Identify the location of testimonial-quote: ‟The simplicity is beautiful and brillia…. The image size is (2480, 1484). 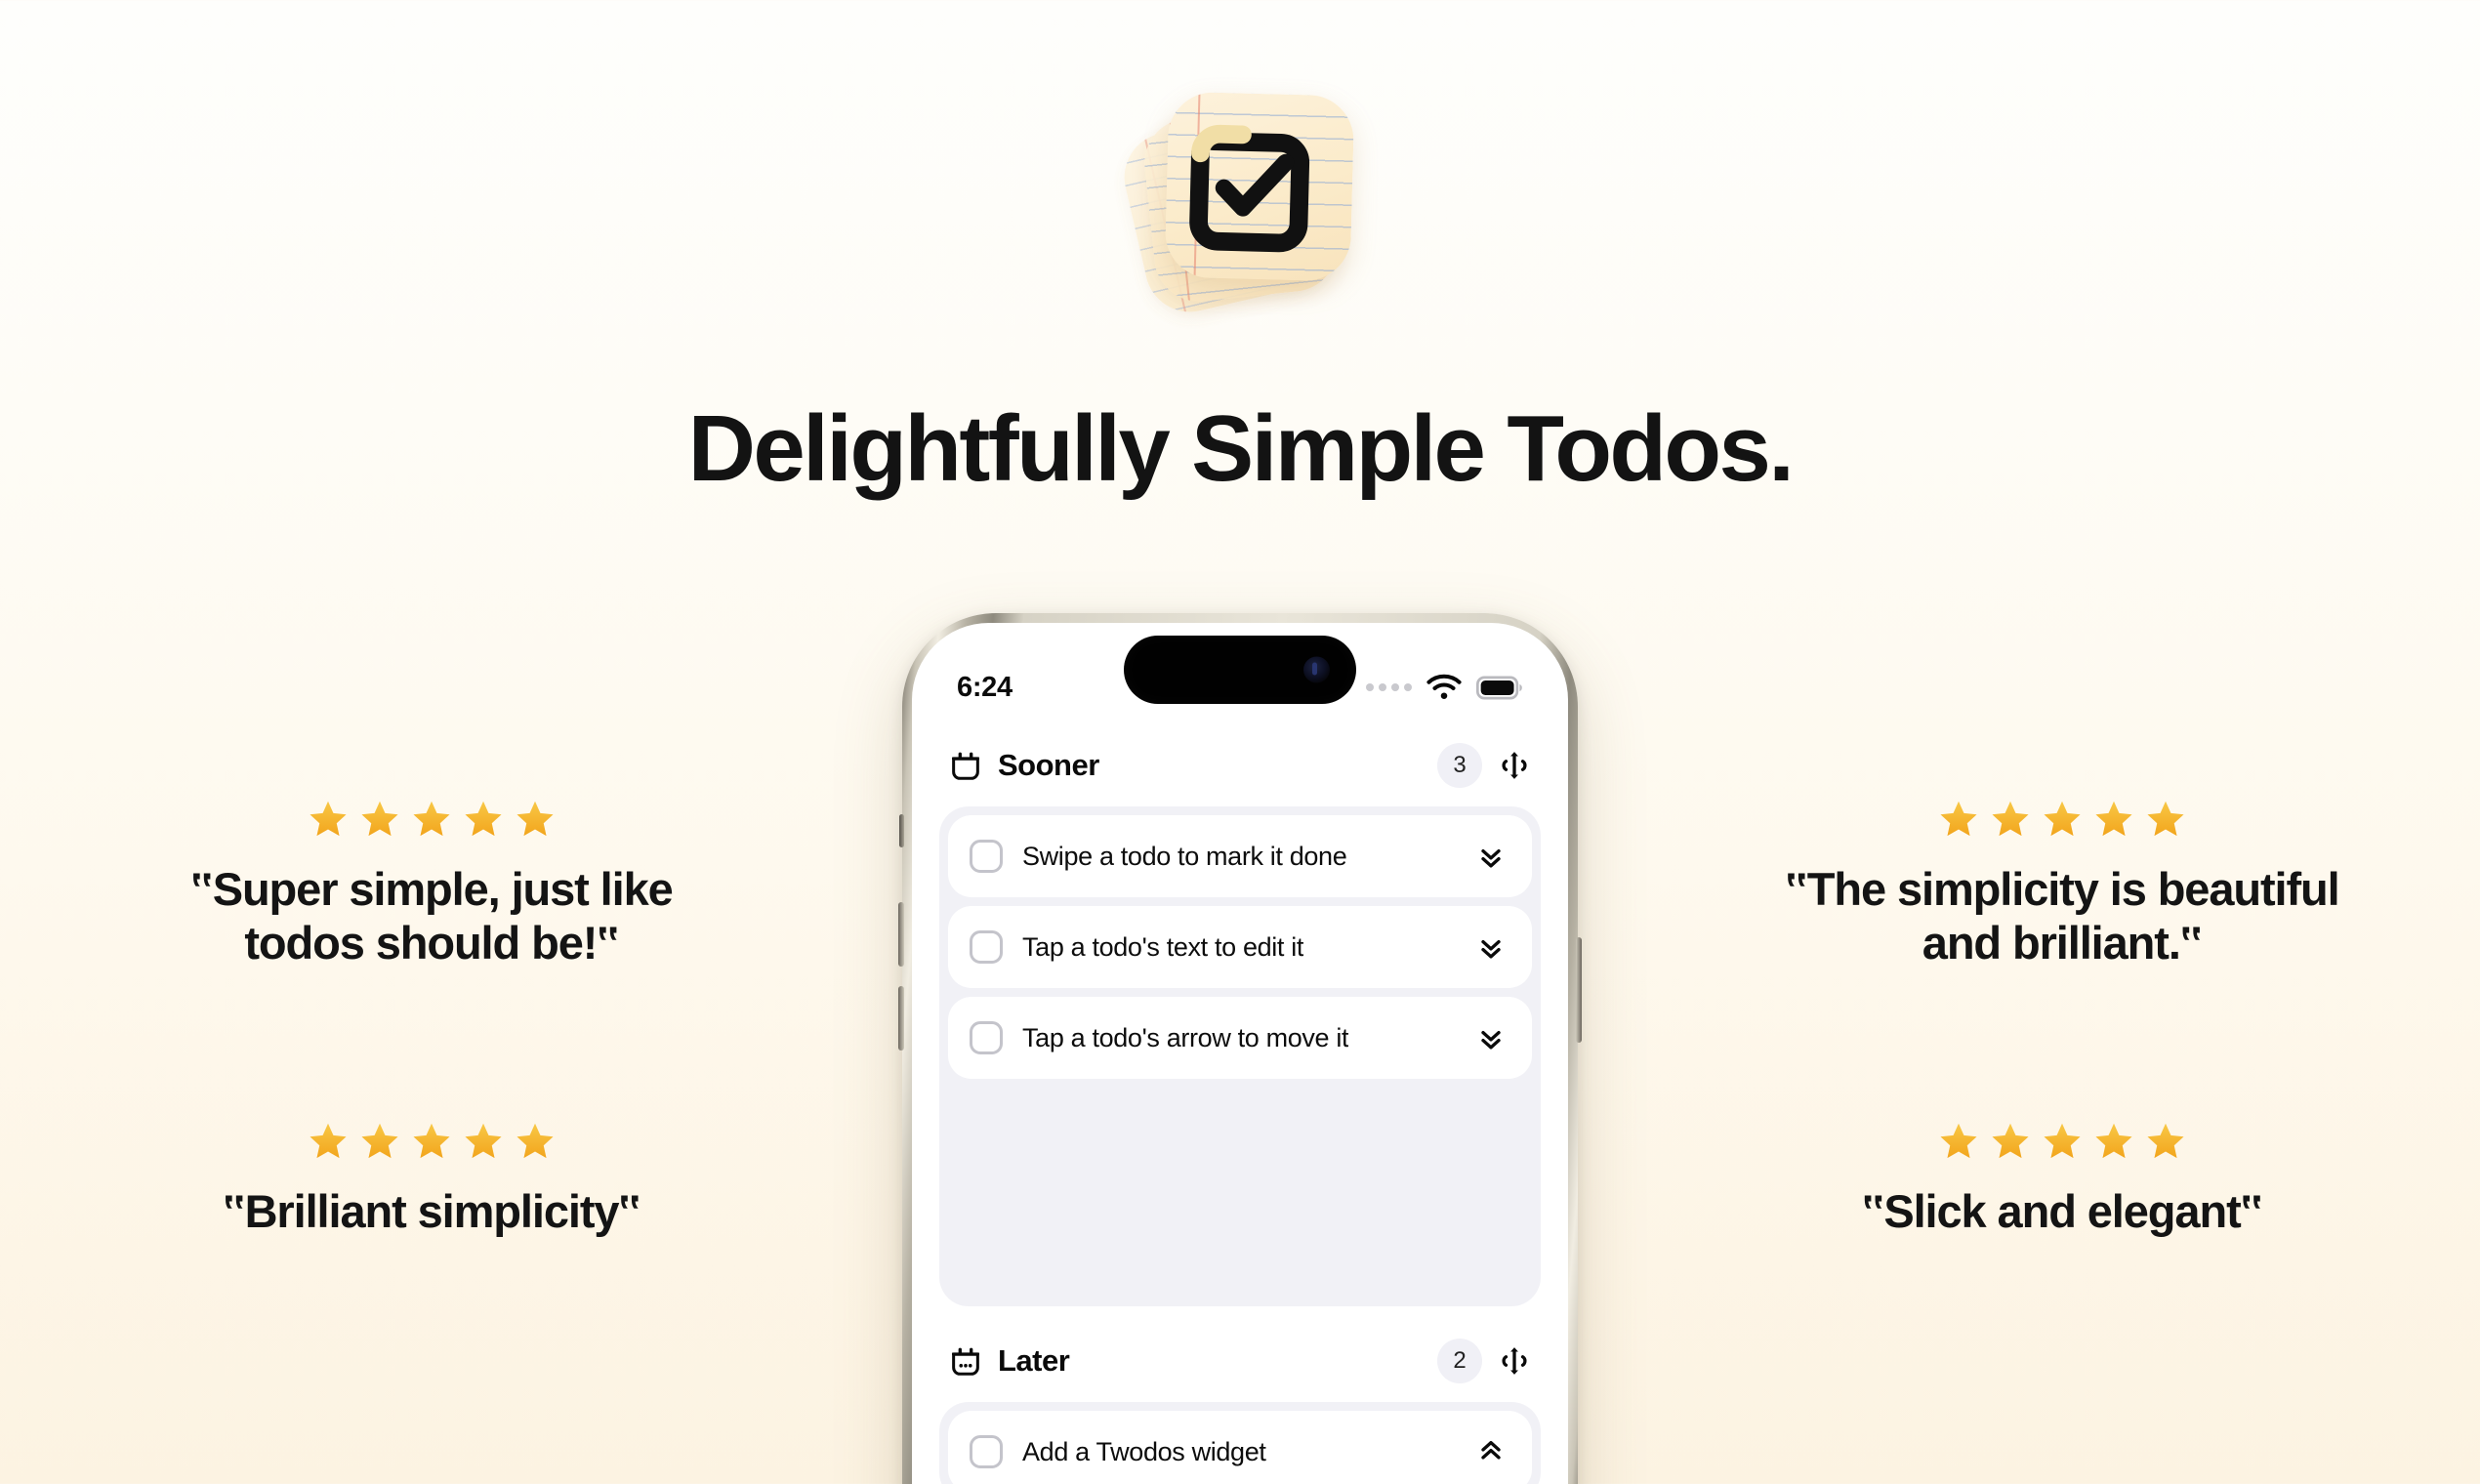
(2062, 916).